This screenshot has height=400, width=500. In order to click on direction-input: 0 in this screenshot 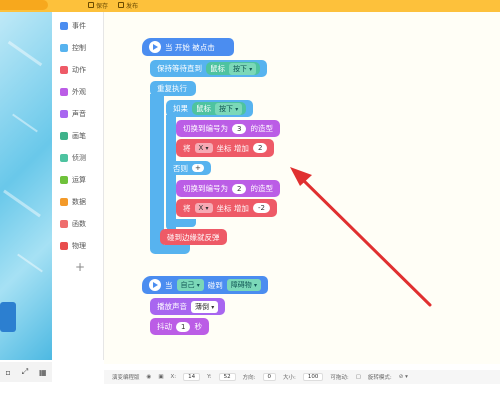, I will do `click(269, 377)`.